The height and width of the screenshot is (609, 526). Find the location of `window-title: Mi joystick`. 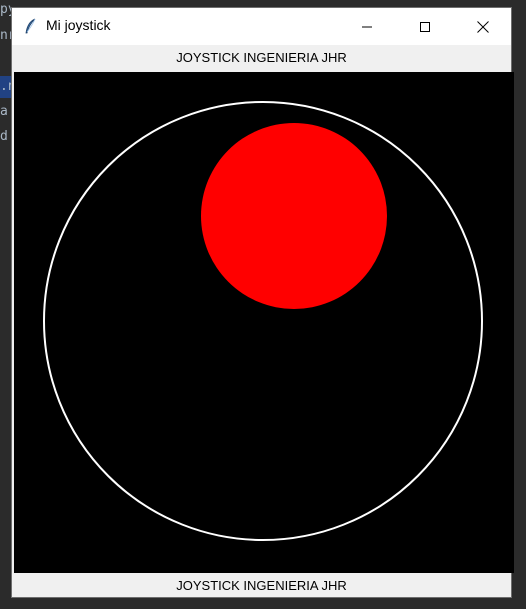

window-title: Mi joystick is located at coordinates (78, 25).